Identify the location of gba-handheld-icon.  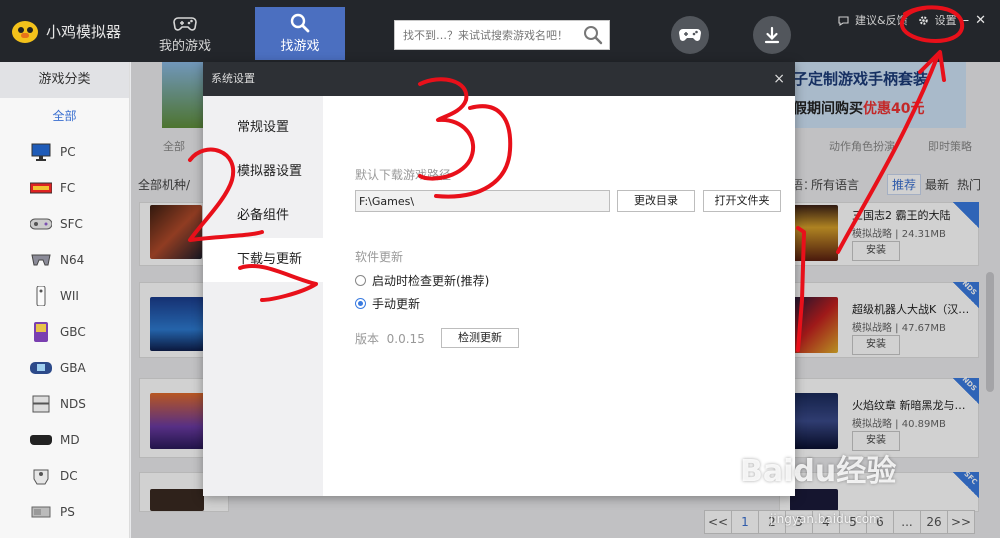
(41, 368).